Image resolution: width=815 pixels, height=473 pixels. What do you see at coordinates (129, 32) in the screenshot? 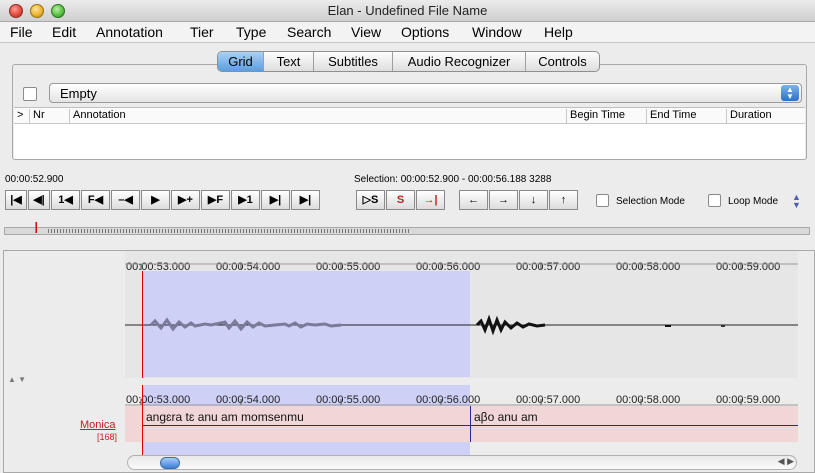
I see `menu-annotation: Annotation` at bounding box center [129, 32].